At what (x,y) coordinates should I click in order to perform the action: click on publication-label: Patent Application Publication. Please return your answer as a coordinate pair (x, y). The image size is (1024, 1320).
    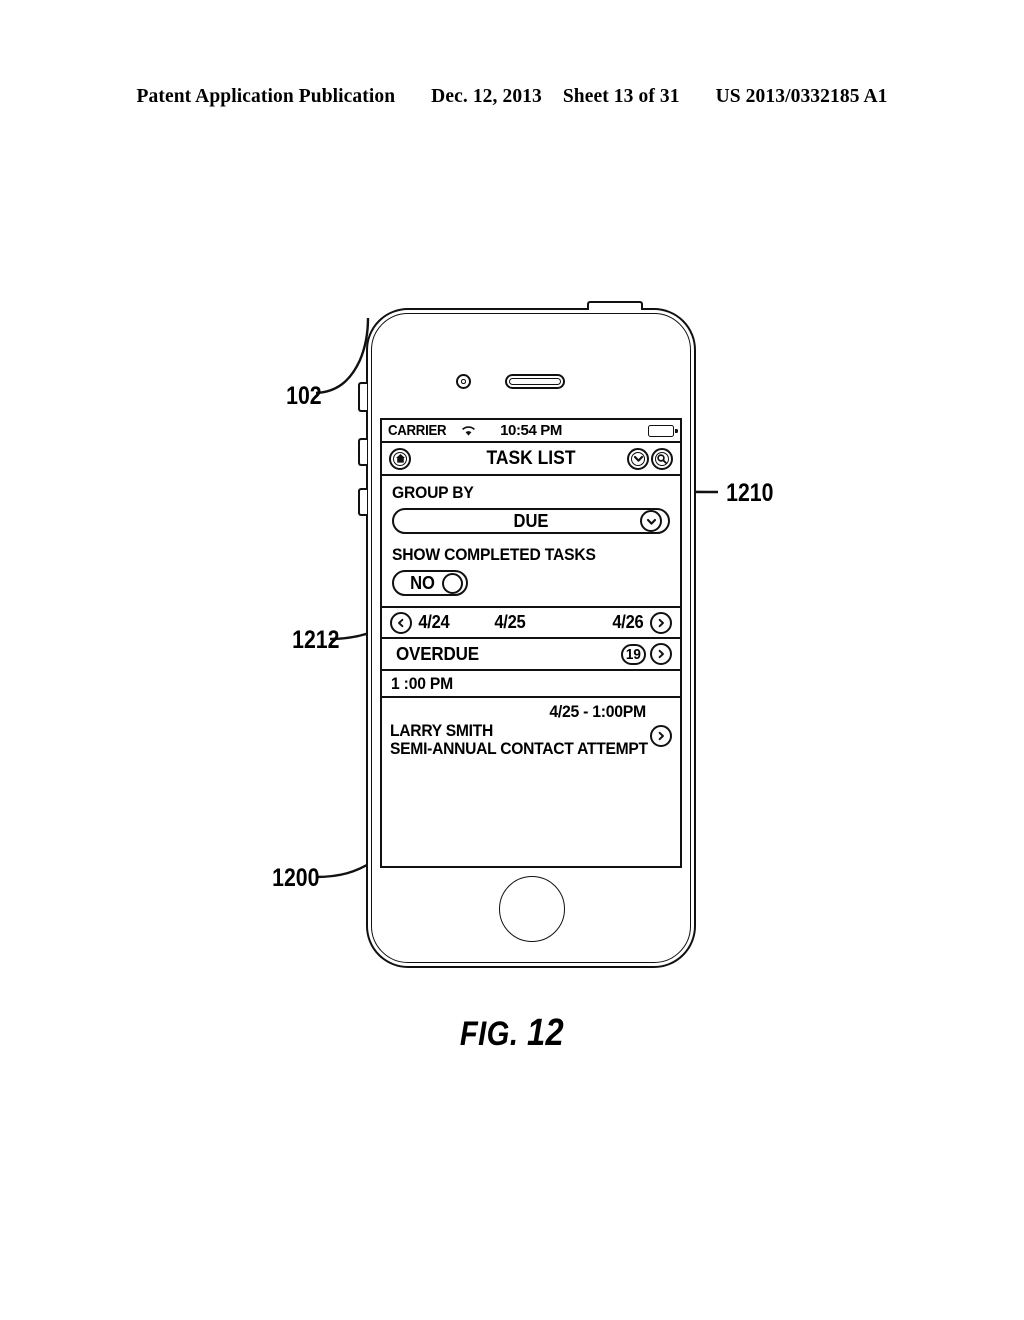
    Looking at the image, I should click on (266, 96).